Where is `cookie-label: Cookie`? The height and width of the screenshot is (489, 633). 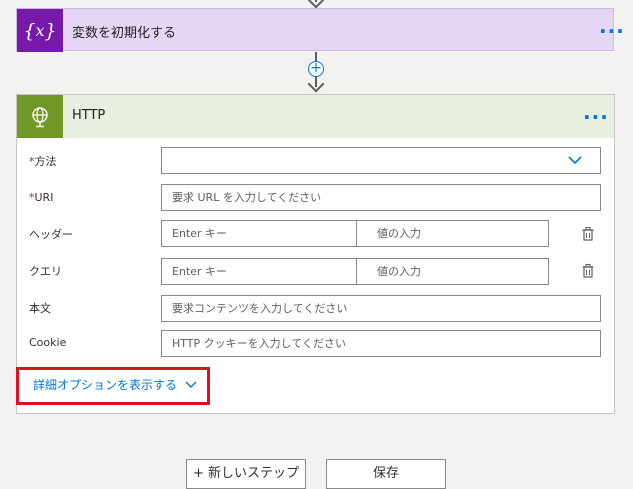 cookie-label: Cookie is located at coordinates (48, 342).